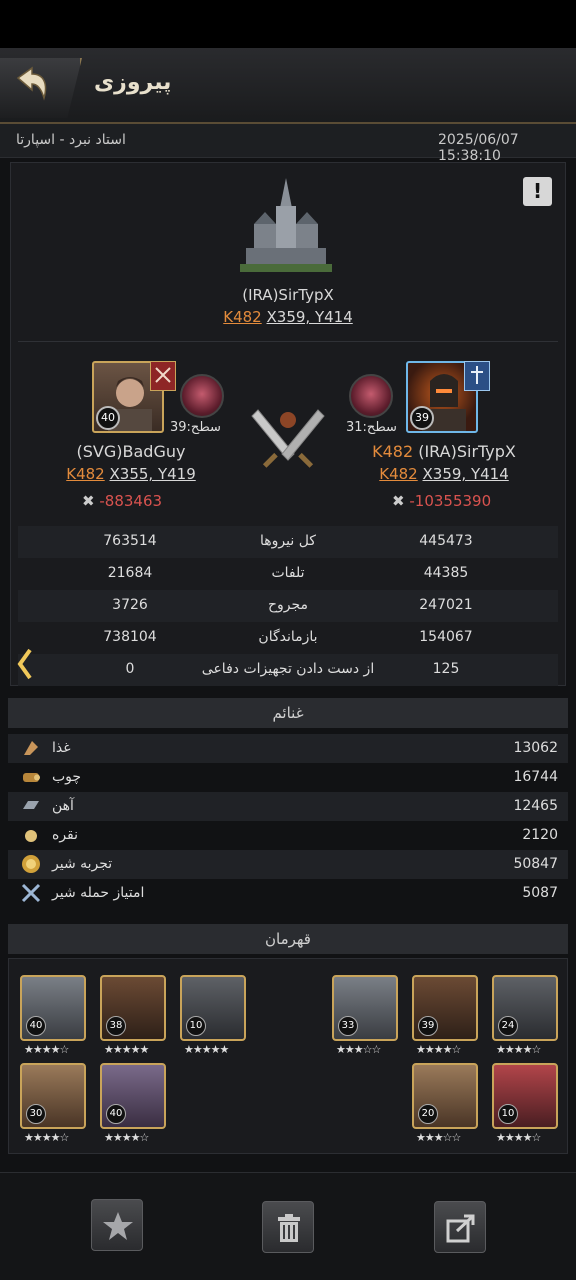 The width and height of the screenshot is (576, 1280). Describe the element at coordinates (131, 501) in the screenshot. I see `left-power-value: -883463` at that location.